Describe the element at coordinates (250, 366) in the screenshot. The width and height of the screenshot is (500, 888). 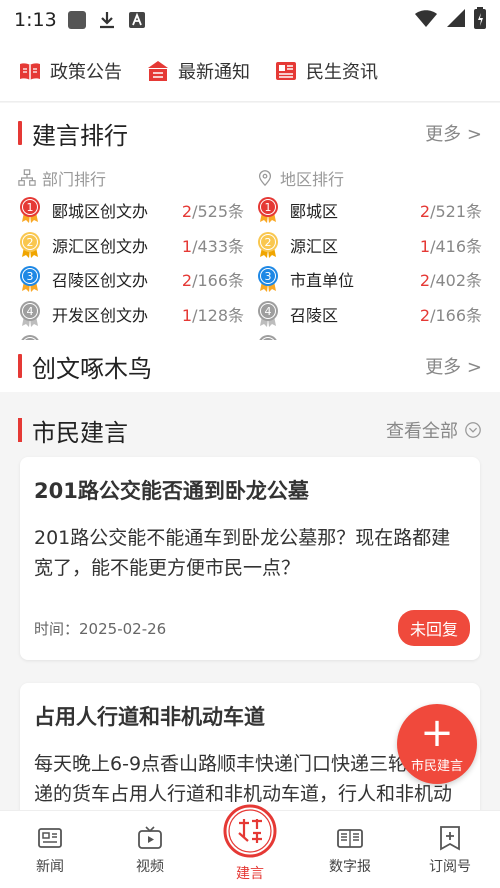
I see `woodpecker-header: 创文啄木鸟 更多 >` at that location.